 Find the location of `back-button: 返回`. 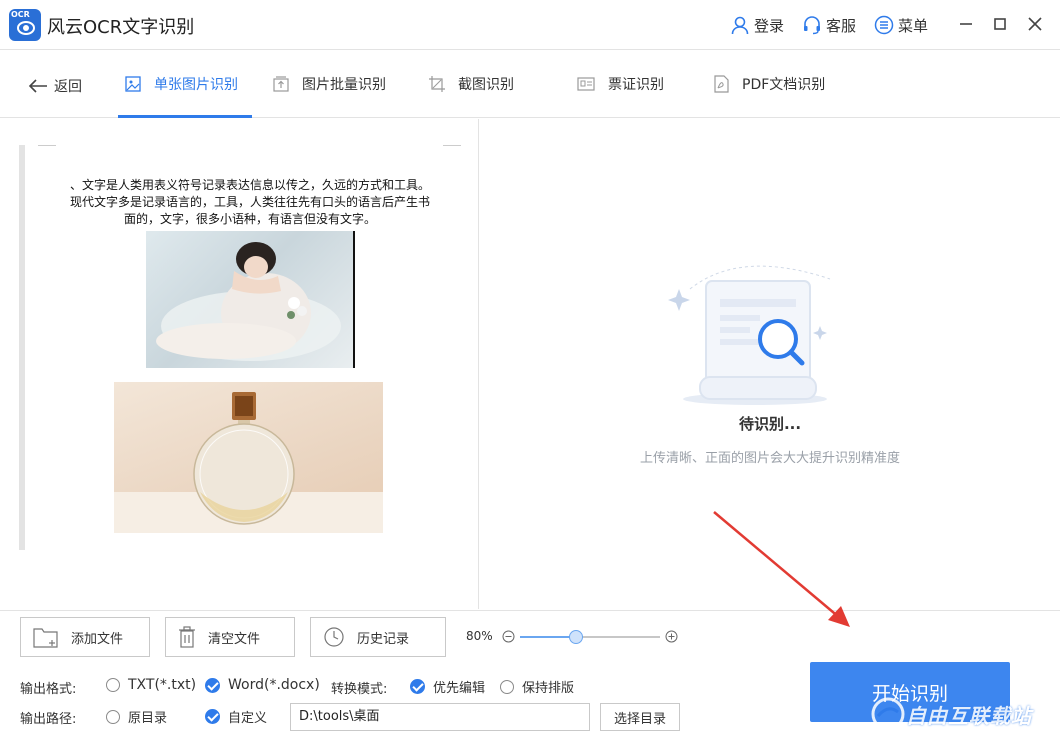

back-button: 返回 is located at coordinates (55, 86).